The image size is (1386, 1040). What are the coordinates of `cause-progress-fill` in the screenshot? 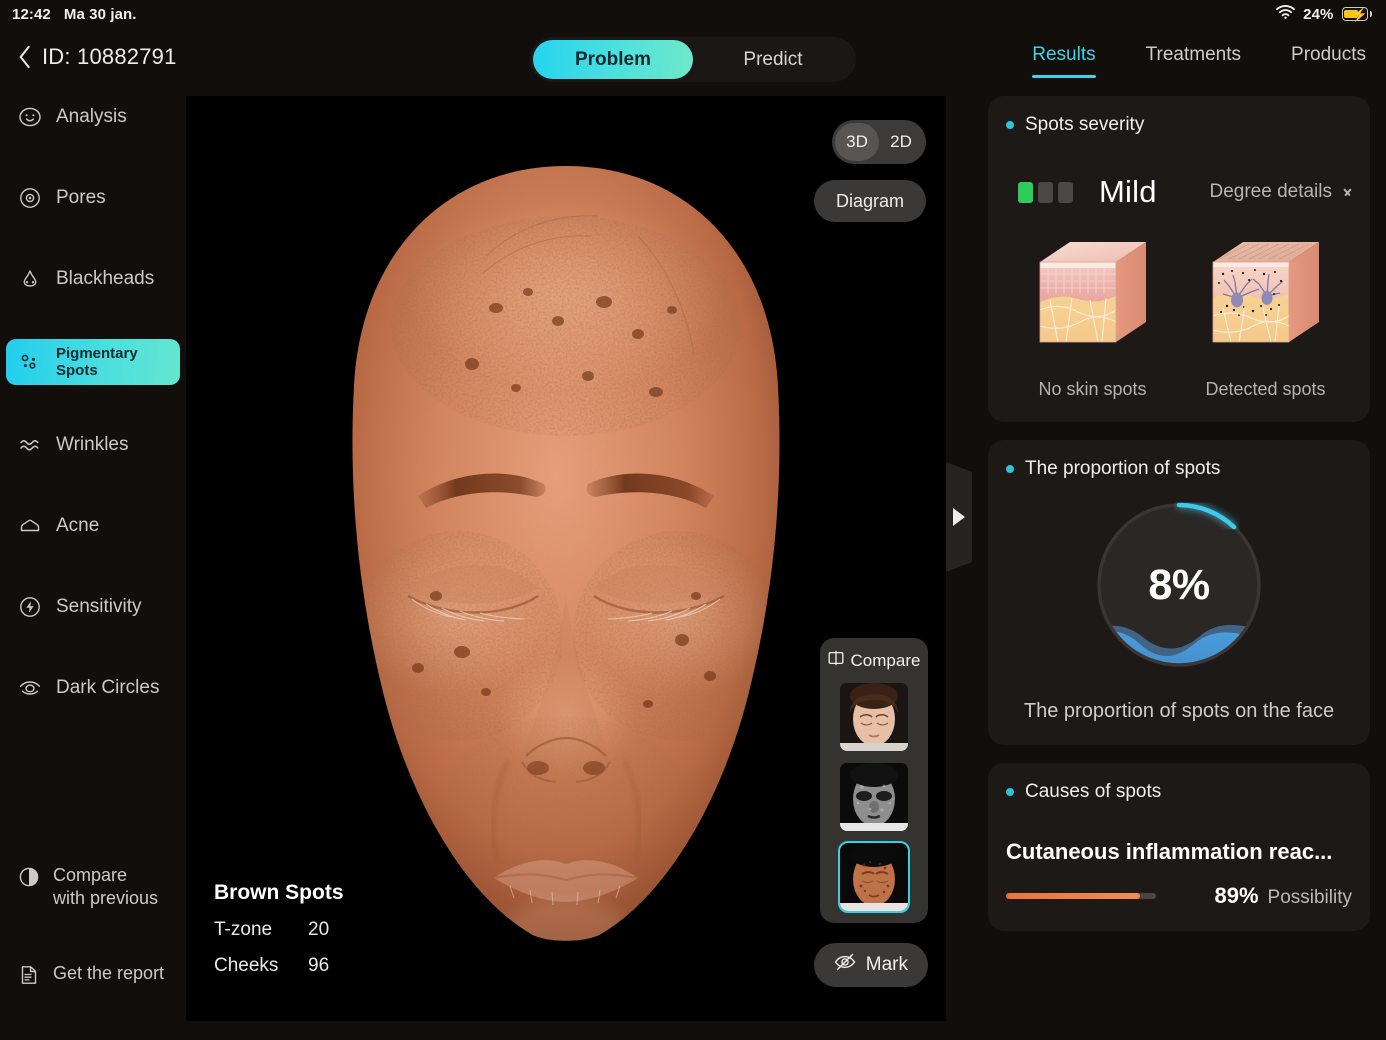 It's located at (1073, 896).